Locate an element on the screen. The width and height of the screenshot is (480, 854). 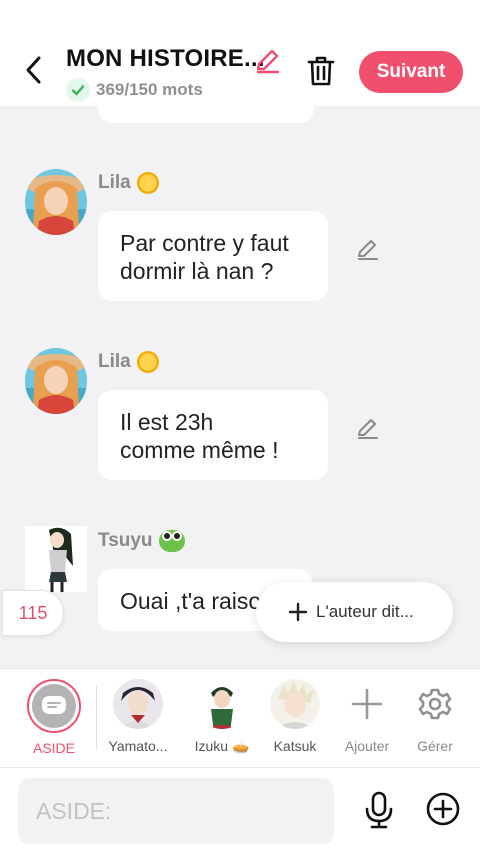
character-label: Katsuk is located at coordinates (295, 746).